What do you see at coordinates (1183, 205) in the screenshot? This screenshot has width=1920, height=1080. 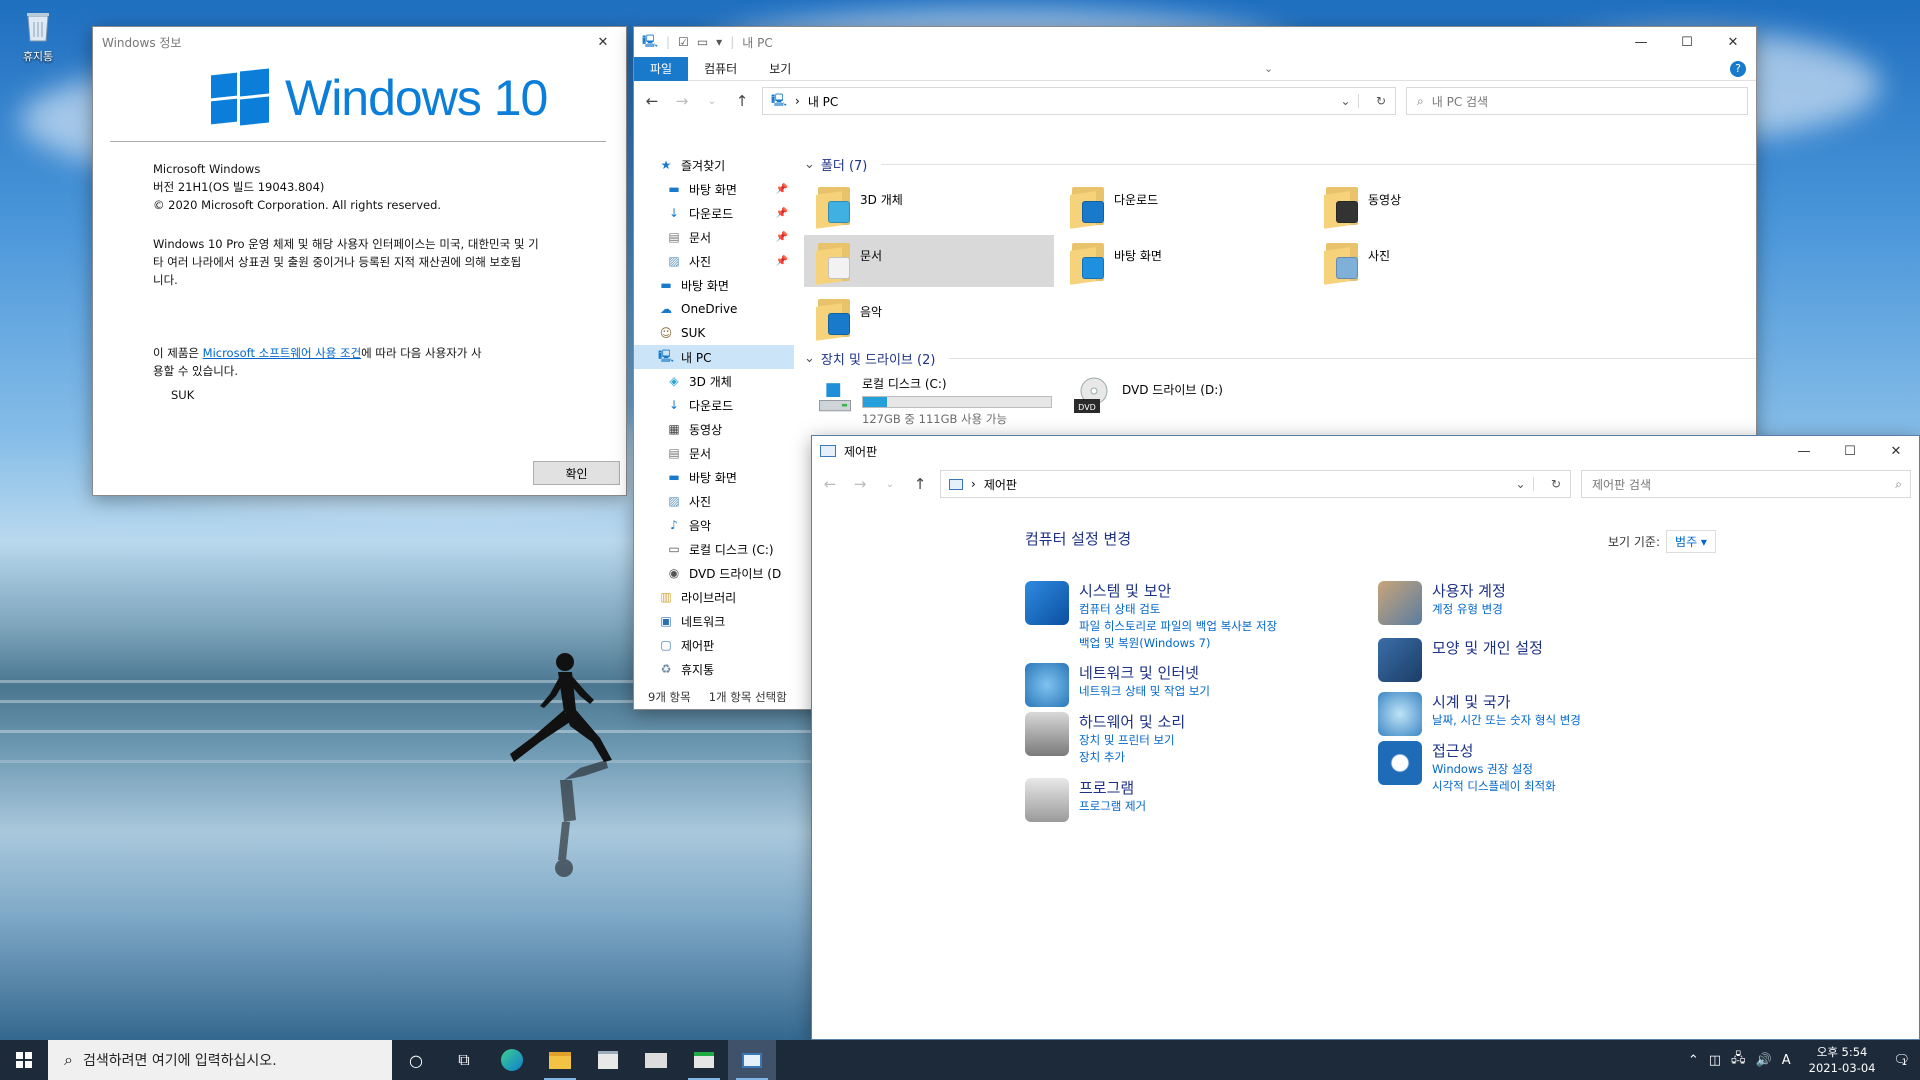 I see `folder-tile: 다운로드` at bounding box center [1183, 205].